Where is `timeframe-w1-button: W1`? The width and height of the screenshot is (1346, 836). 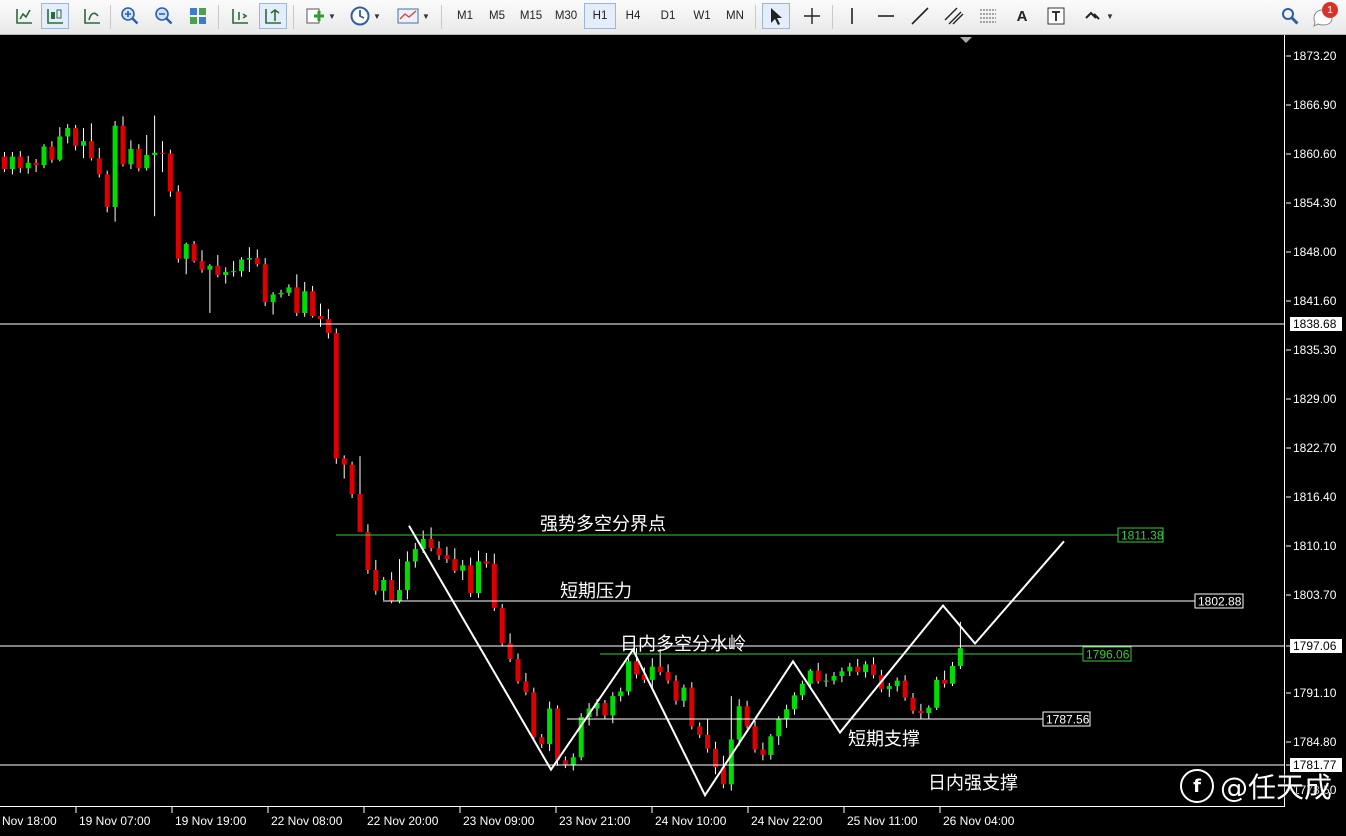 timeframe-w1-button: W1 is located at coordinates (702, 16).